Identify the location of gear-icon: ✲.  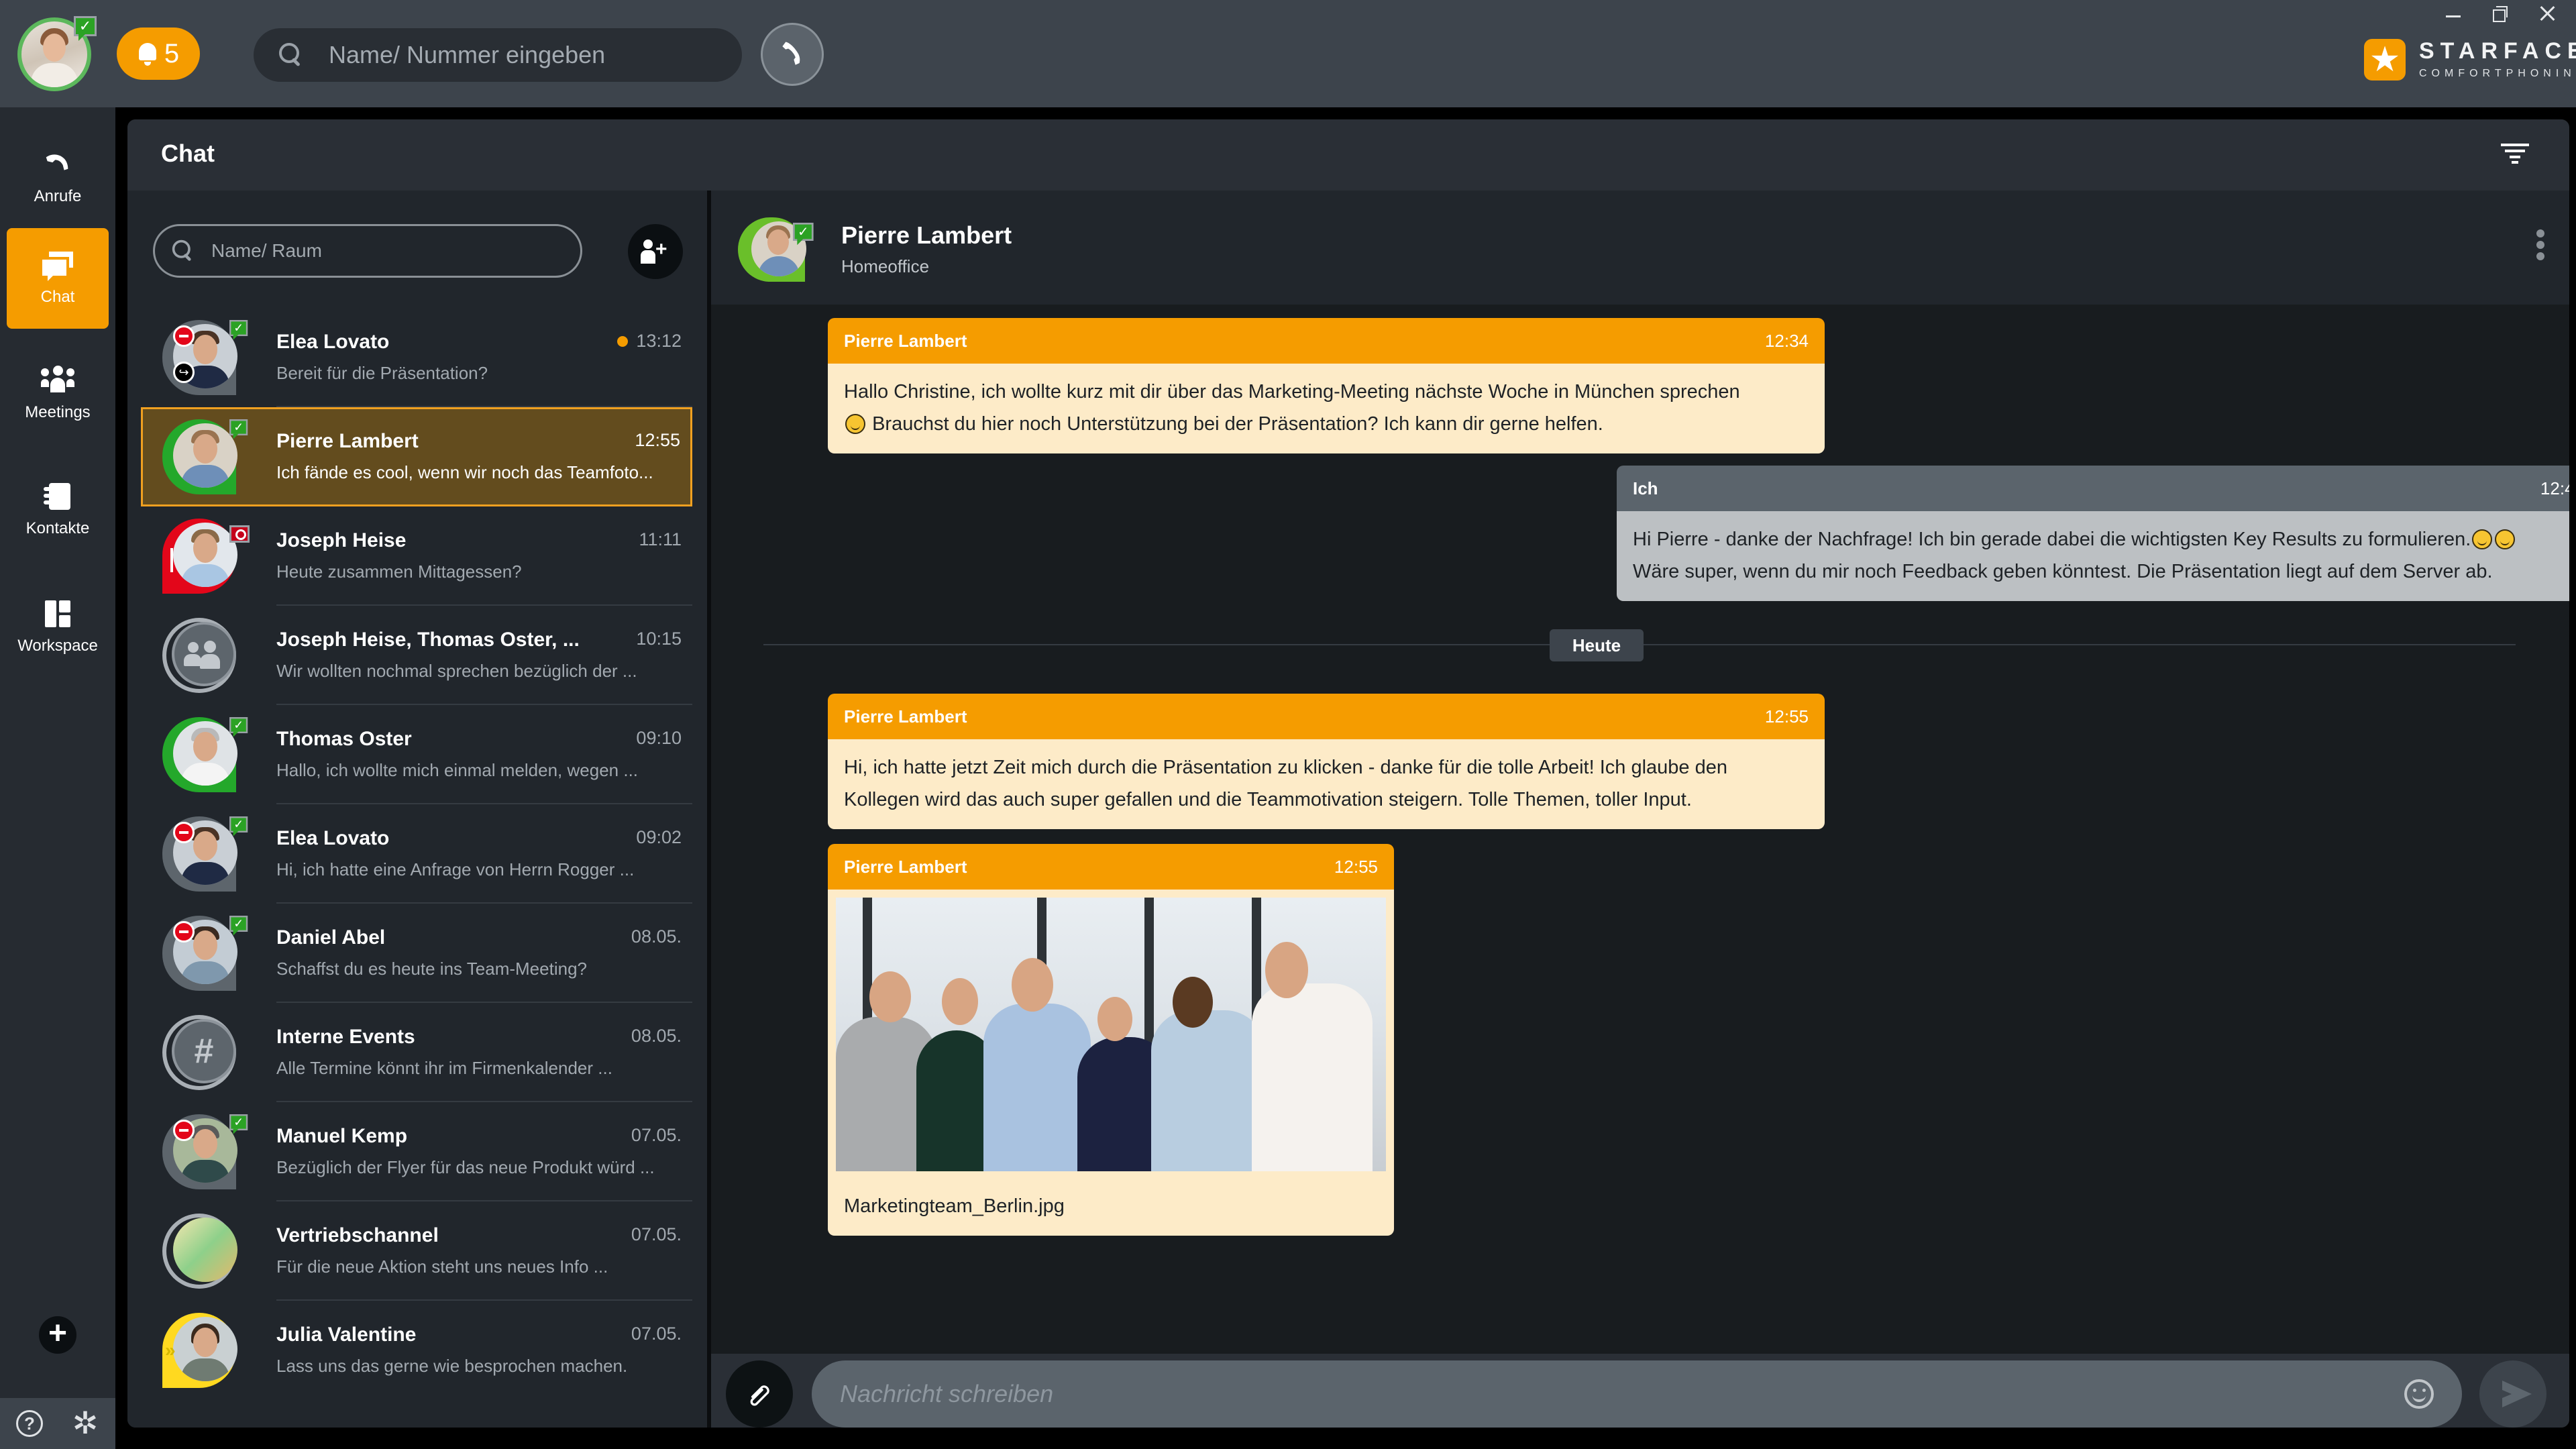
(85, 1422).